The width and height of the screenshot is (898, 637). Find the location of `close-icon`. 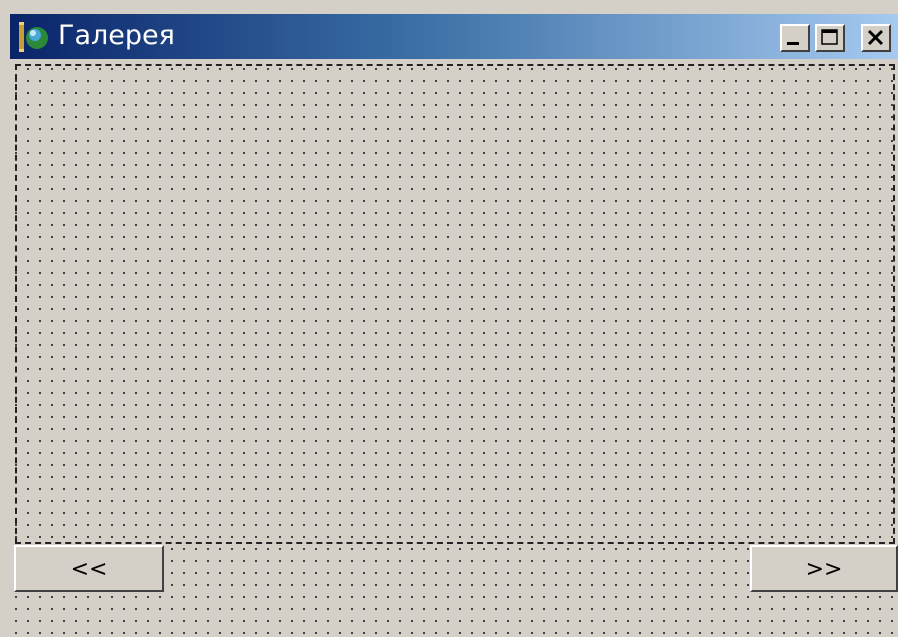

close-icon is located at coordinates (875, 37).